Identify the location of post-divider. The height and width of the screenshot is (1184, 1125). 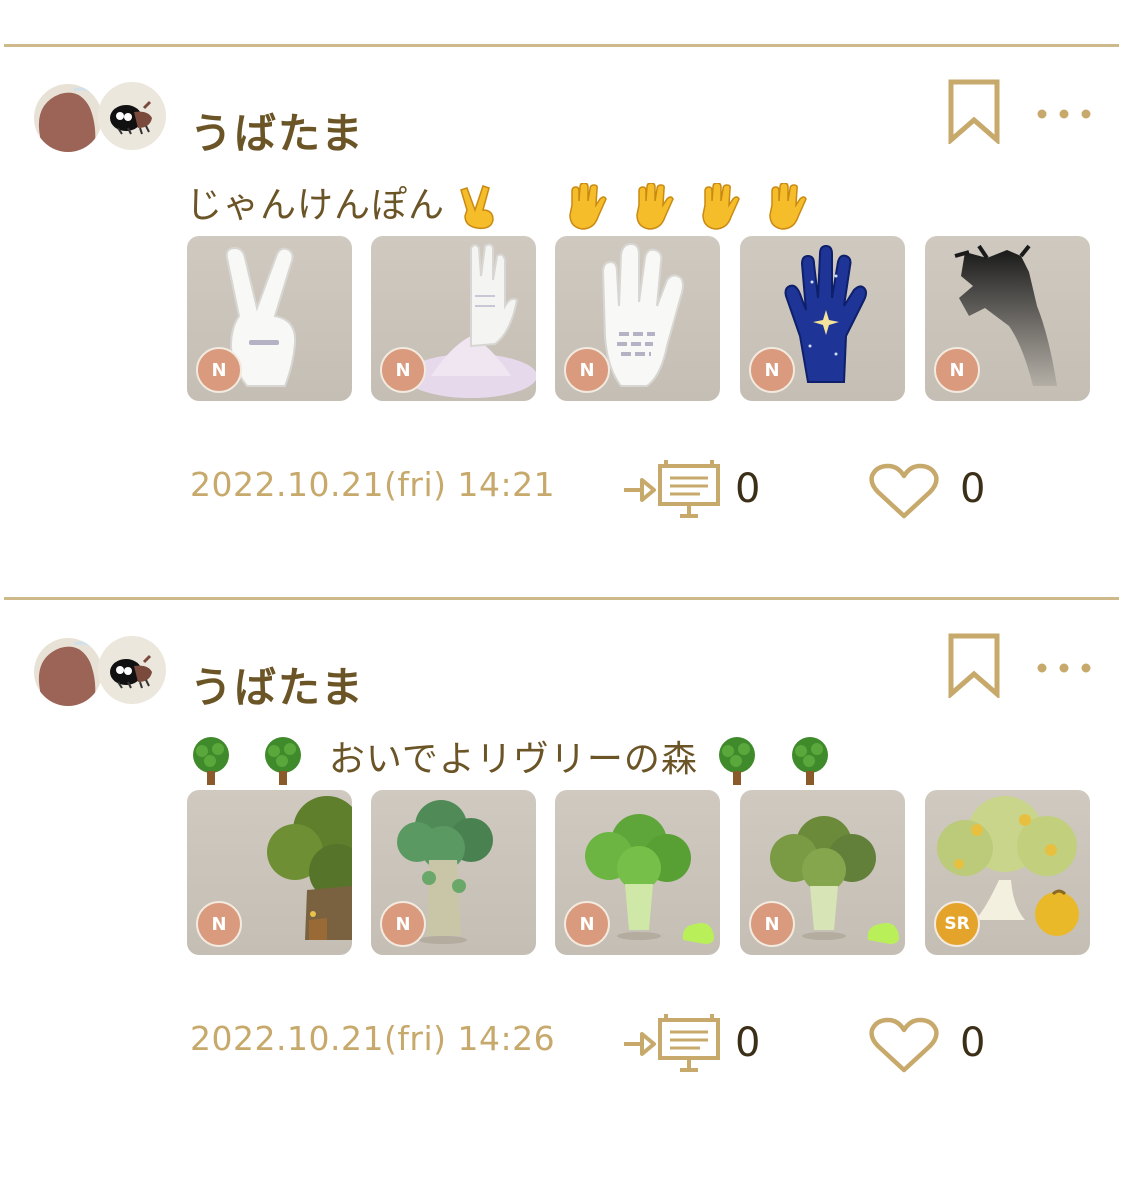
(561, 45).